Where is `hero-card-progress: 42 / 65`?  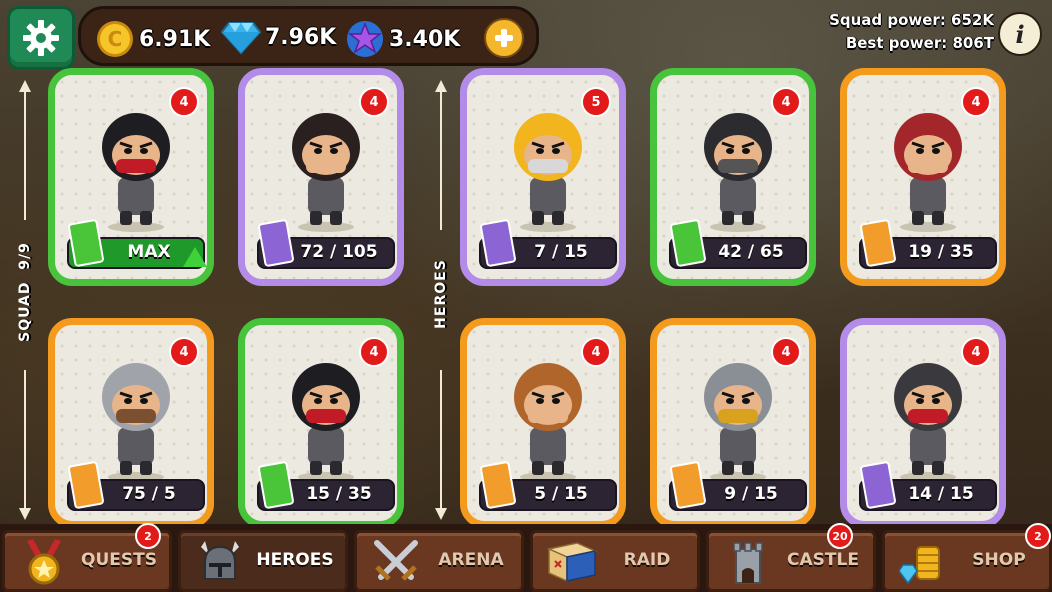
hero-card-progress: 42 / 65 is located at coordinates (738, 243).